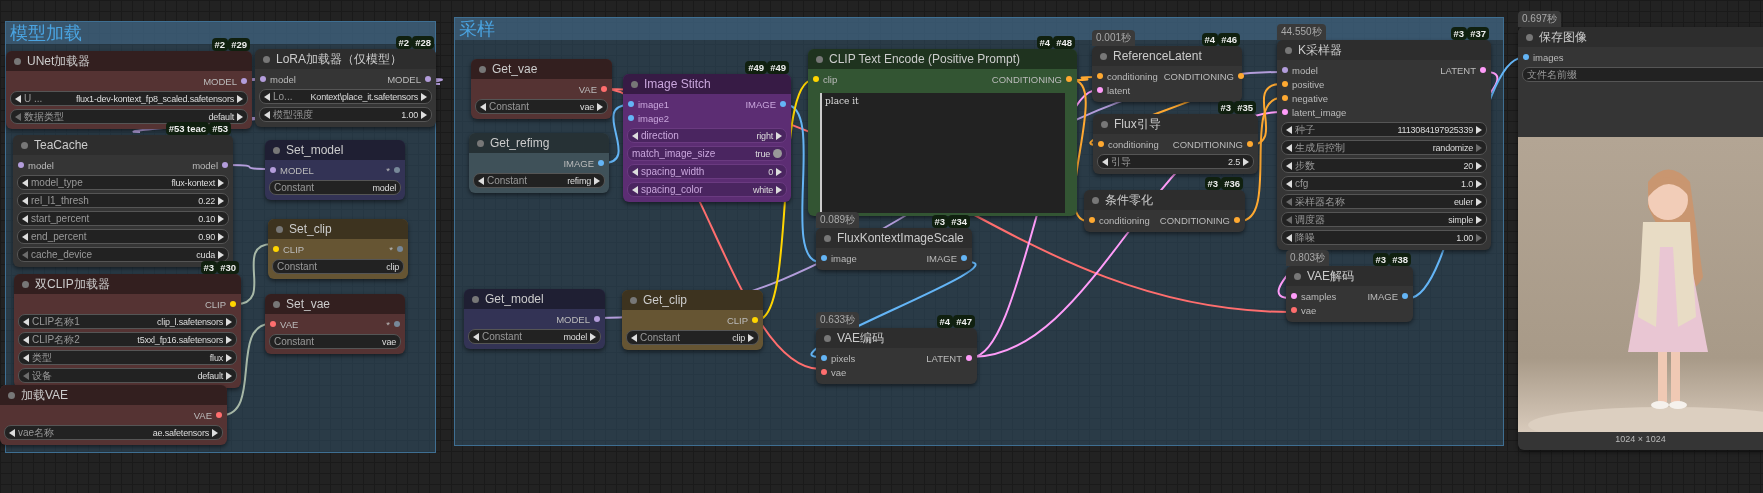 This screenshot has height=493, width=1763. I want to click on image-size-label: 1024 × 1024, so click(1640, 439).